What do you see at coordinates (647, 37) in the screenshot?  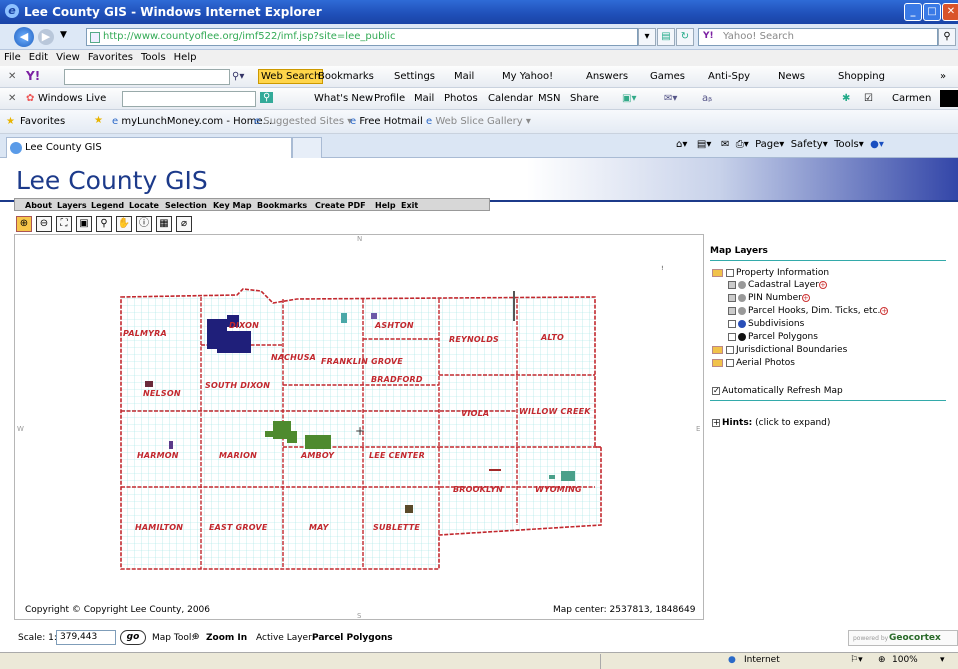 I see `url-dropdown-icon: ▾` at bounding box center [647, 37].